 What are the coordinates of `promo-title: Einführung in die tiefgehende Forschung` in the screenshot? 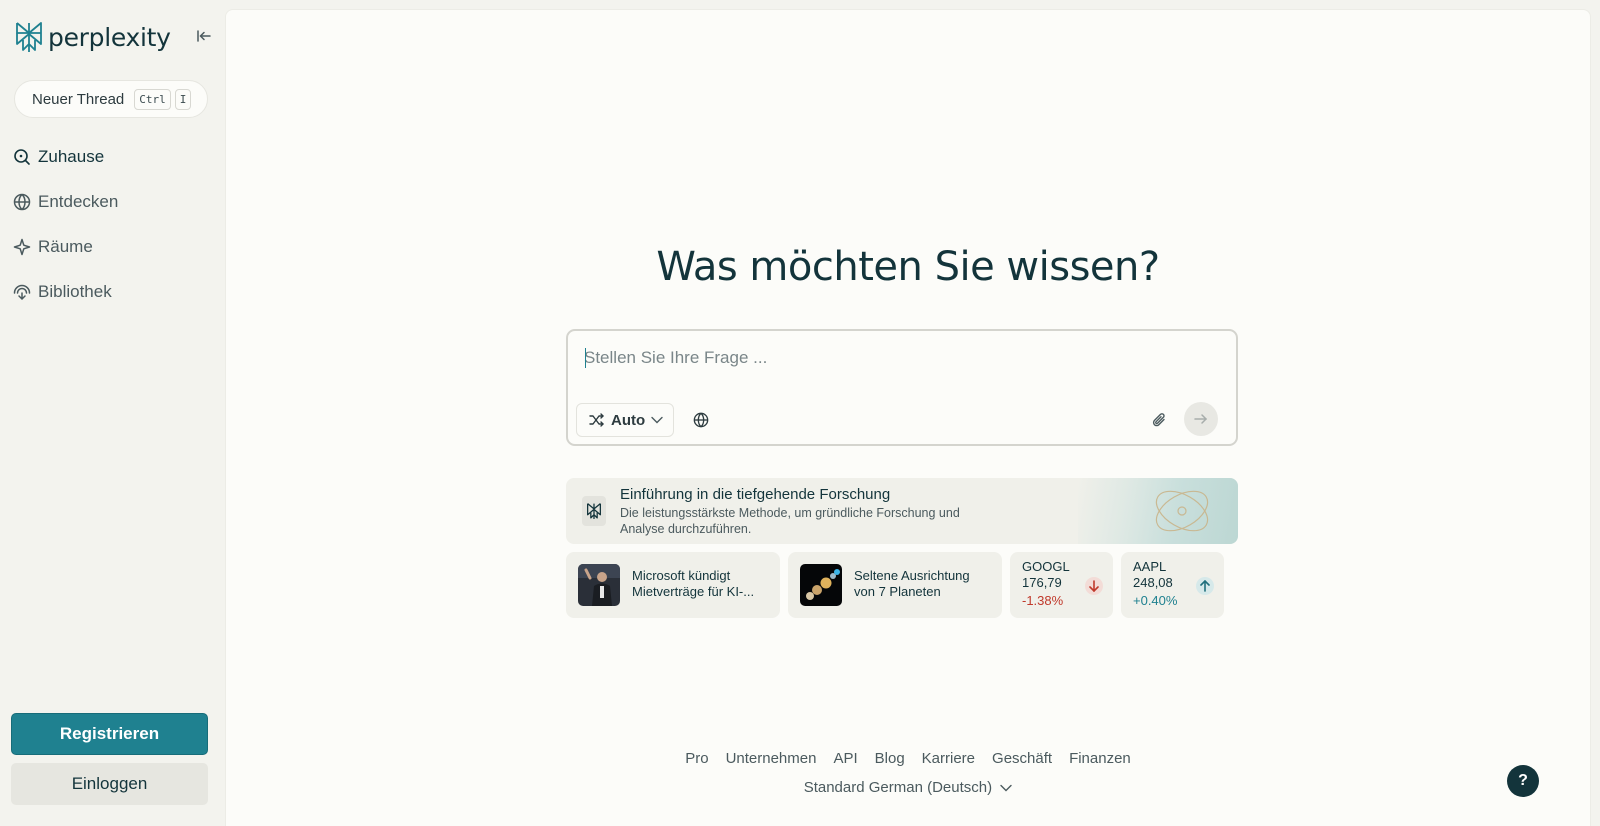 It's located at (755, 494).